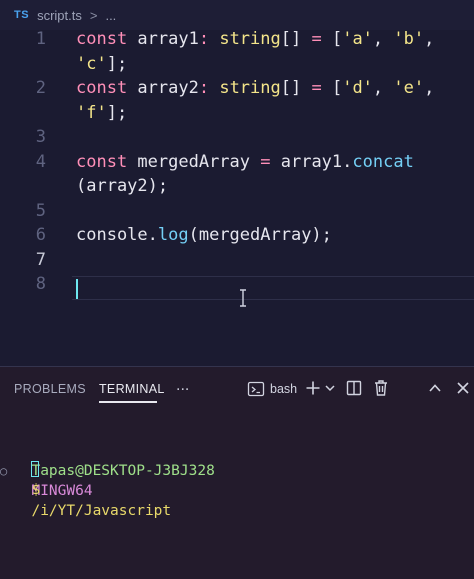 Image resolution: width=474 pixels, height=579 pixels. I want to click on code-token: array1, so click(168, 39).